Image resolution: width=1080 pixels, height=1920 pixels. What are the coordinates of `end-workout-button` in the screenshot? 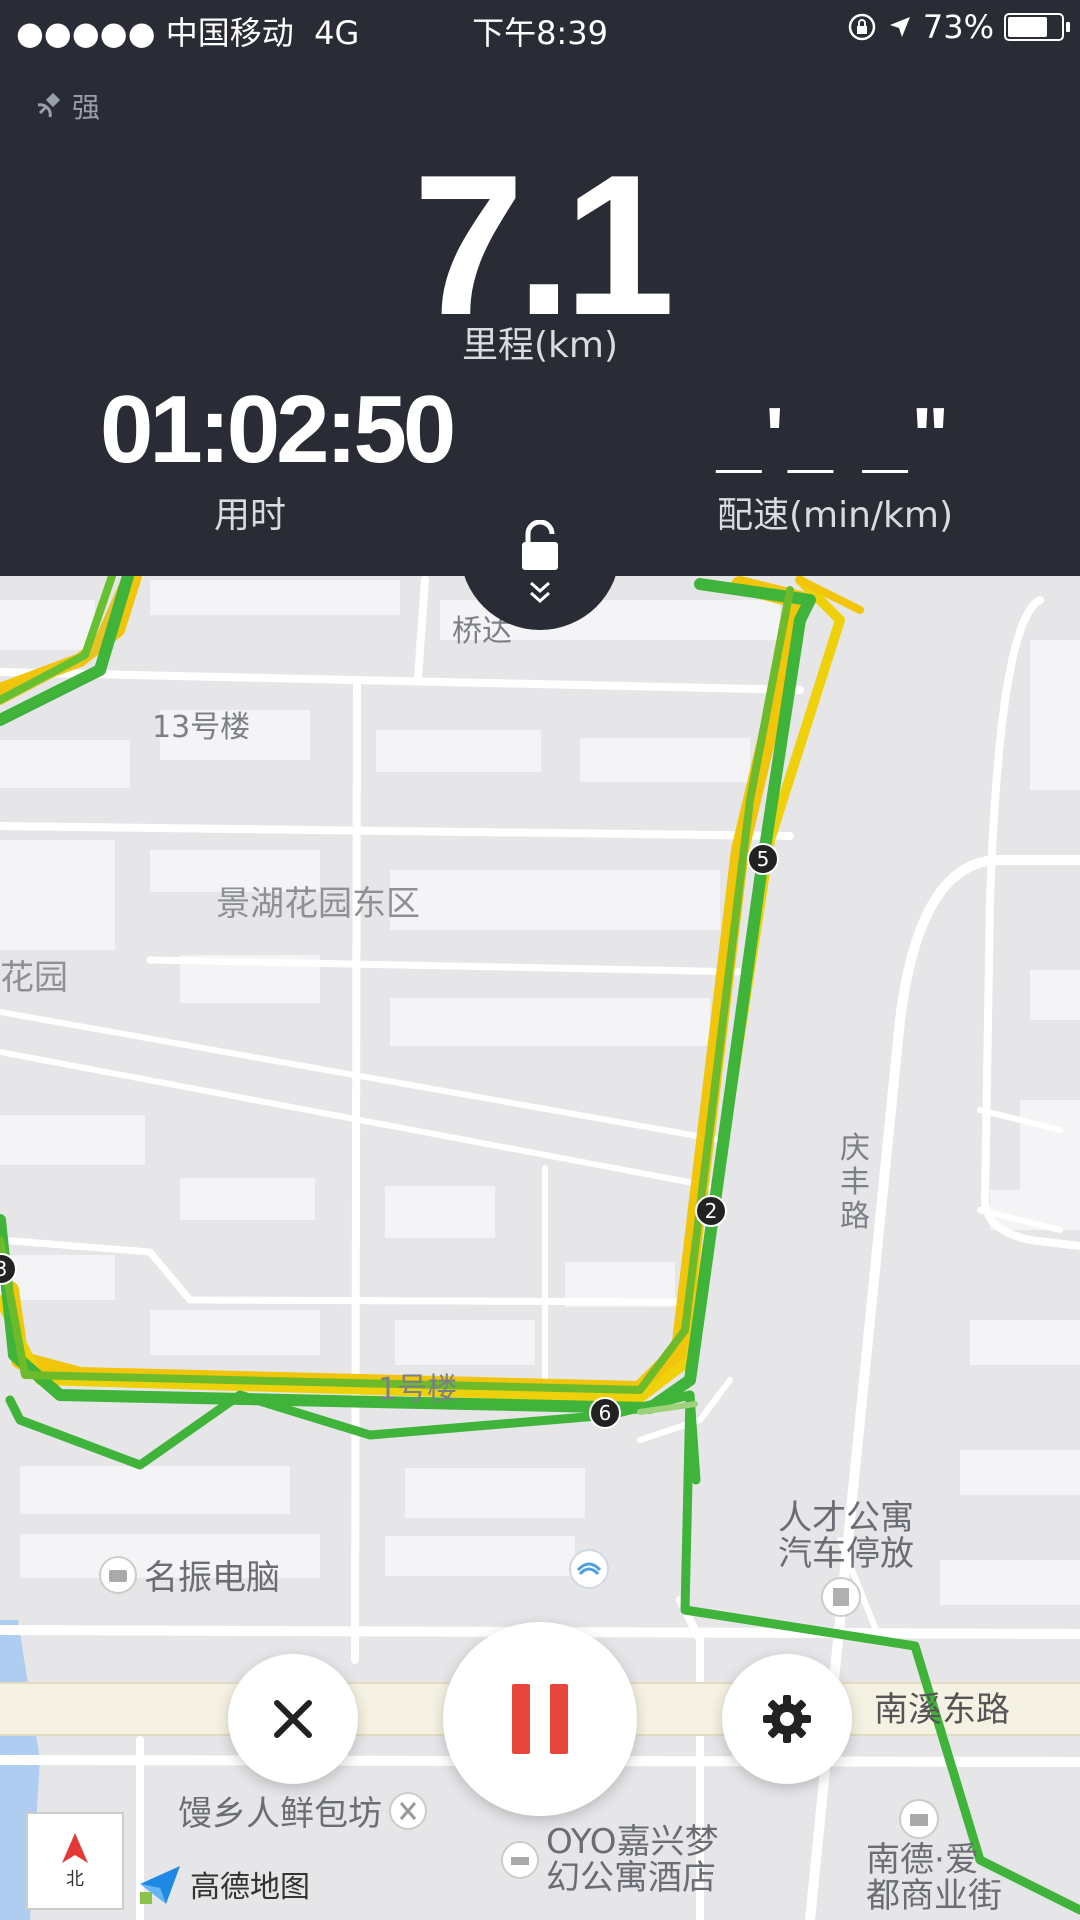 It's located at (293, 1719).